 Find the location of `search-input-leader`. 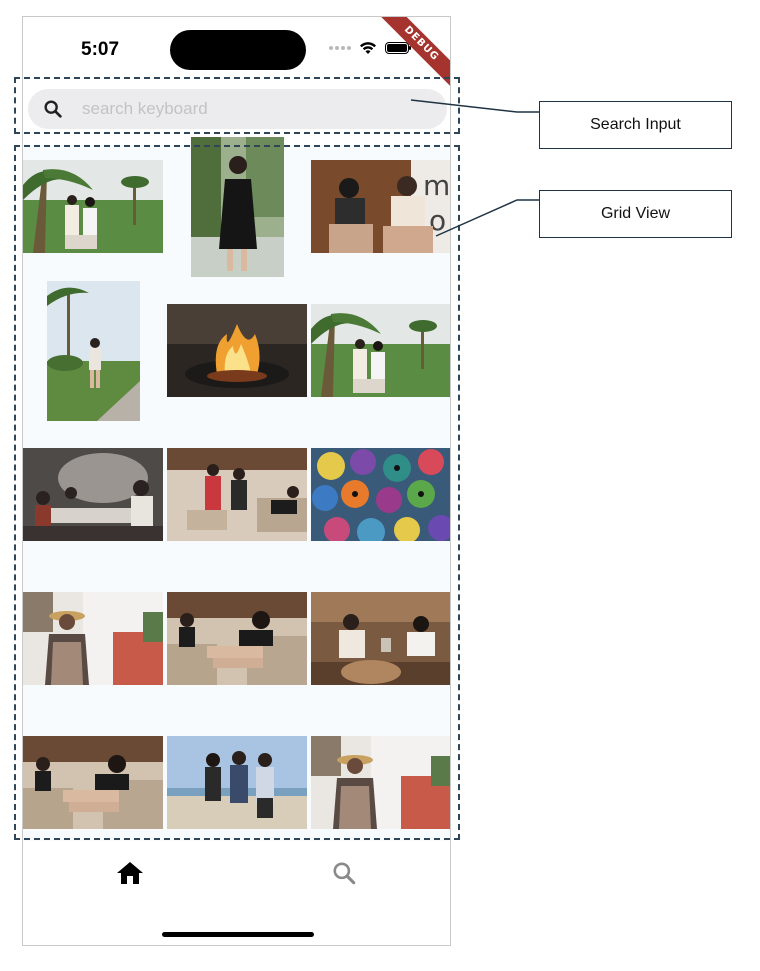

search-input-leader is located at coordinates (475, 106).